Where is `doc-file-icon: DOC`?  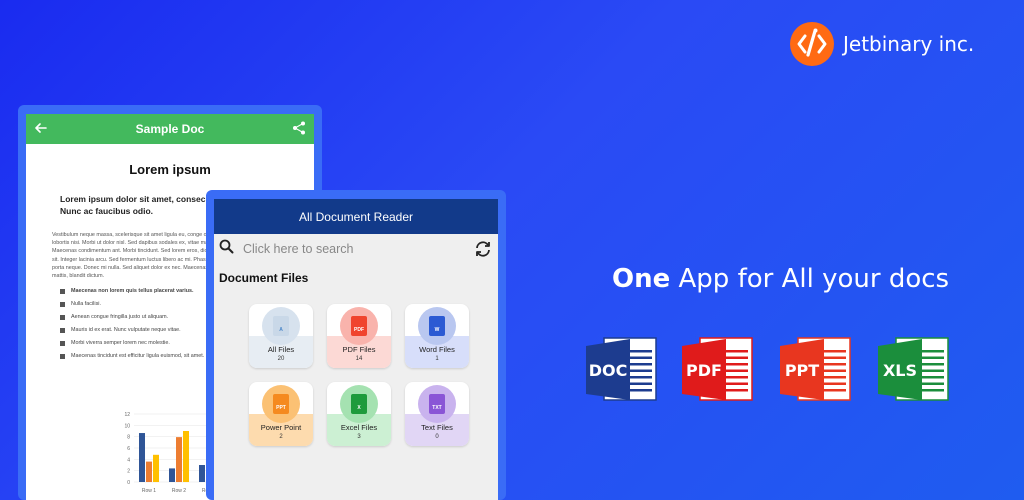
doc-file-icon: DOC is located at coordinates (621, 369).